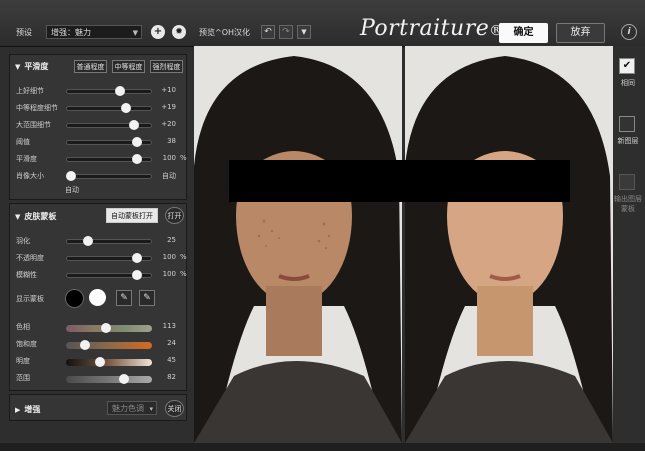 The image size is (645, 451). I want to click on smoothing-slider-value: +20, so click(168, 124).